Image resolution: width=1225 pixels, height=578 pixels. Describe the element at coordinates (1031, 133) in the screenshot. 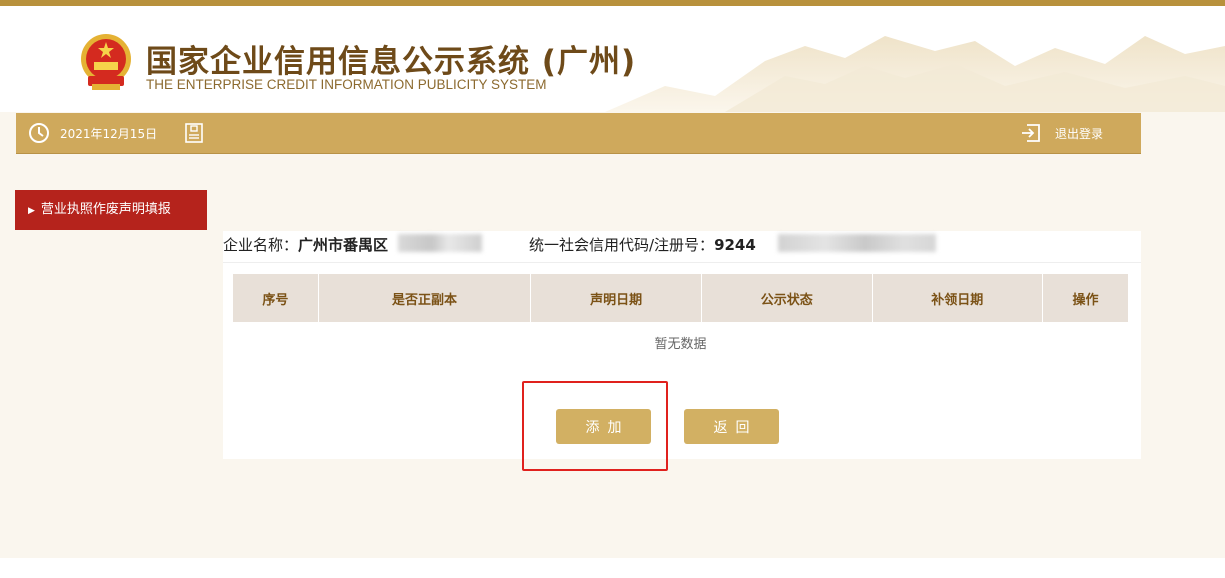

I see `logout-icon` at that location.